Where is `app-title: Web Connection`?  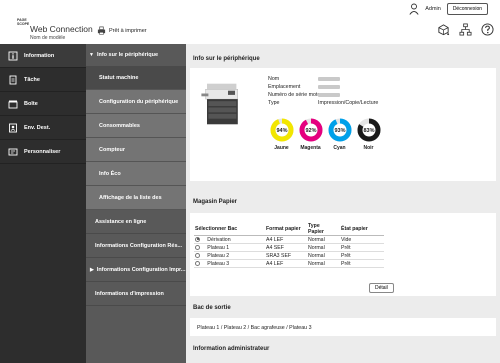 app-title: Web Connection is located at coordinates (61, 29).